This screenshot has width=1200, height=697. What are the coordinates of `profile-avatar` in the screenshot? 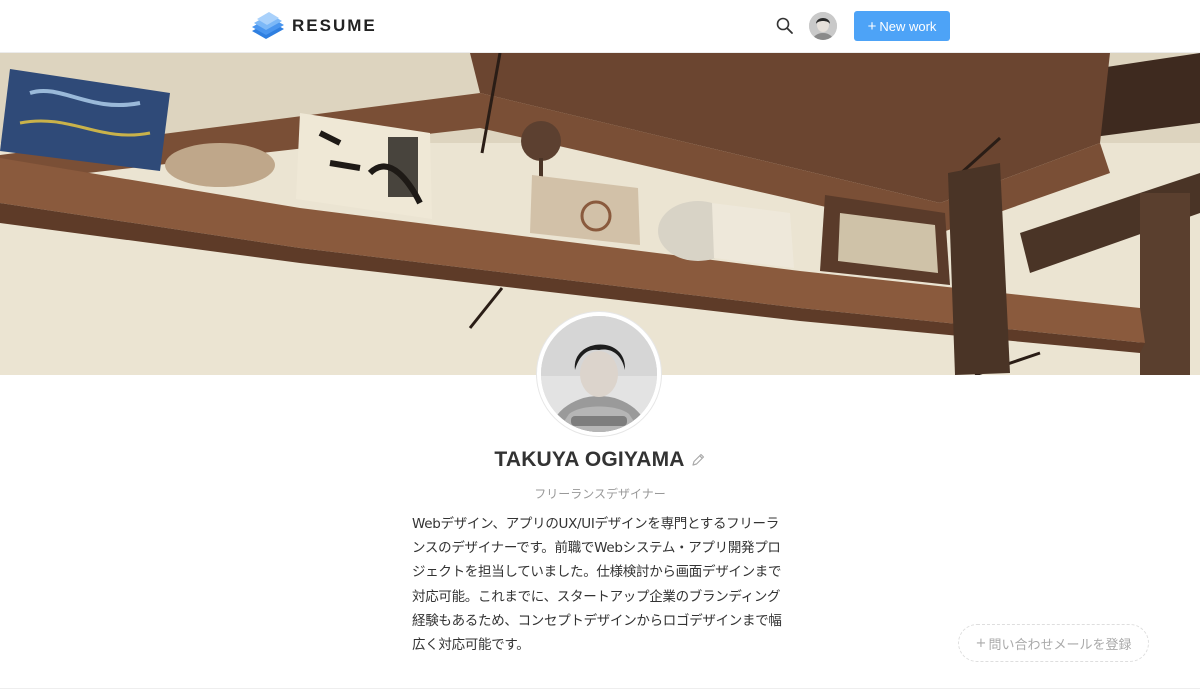 It's located at (599, 374).